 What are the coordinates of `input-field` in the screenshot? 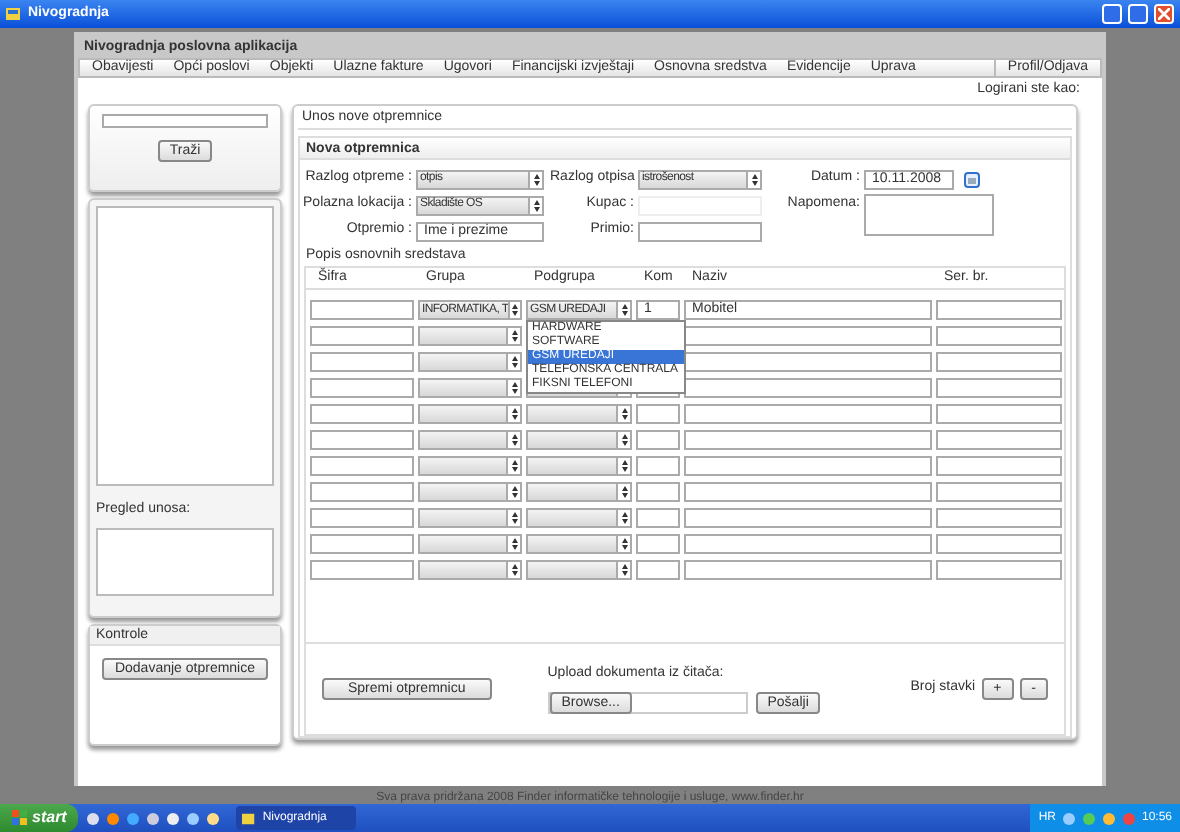 It's located at (700, 231).